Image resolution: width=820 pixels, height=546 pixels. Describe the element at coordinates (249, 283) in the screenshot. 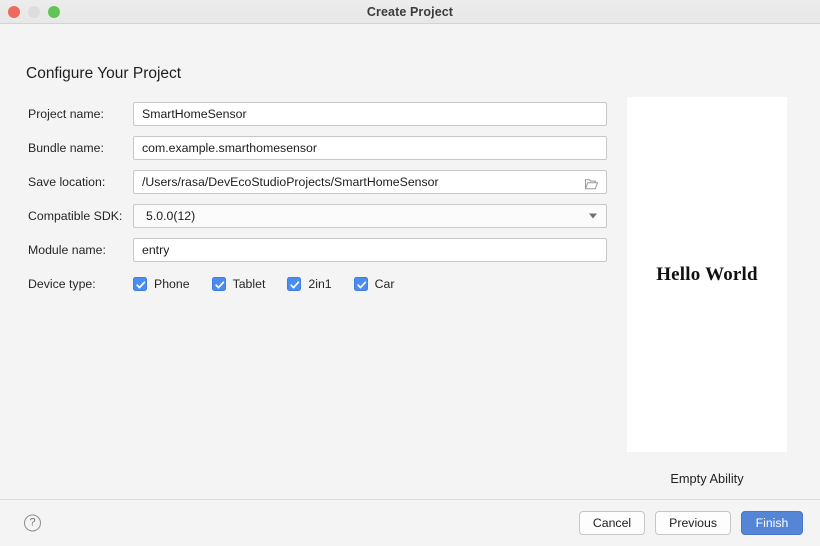

I see `device-option-tablet-label: Tablet` at that location.